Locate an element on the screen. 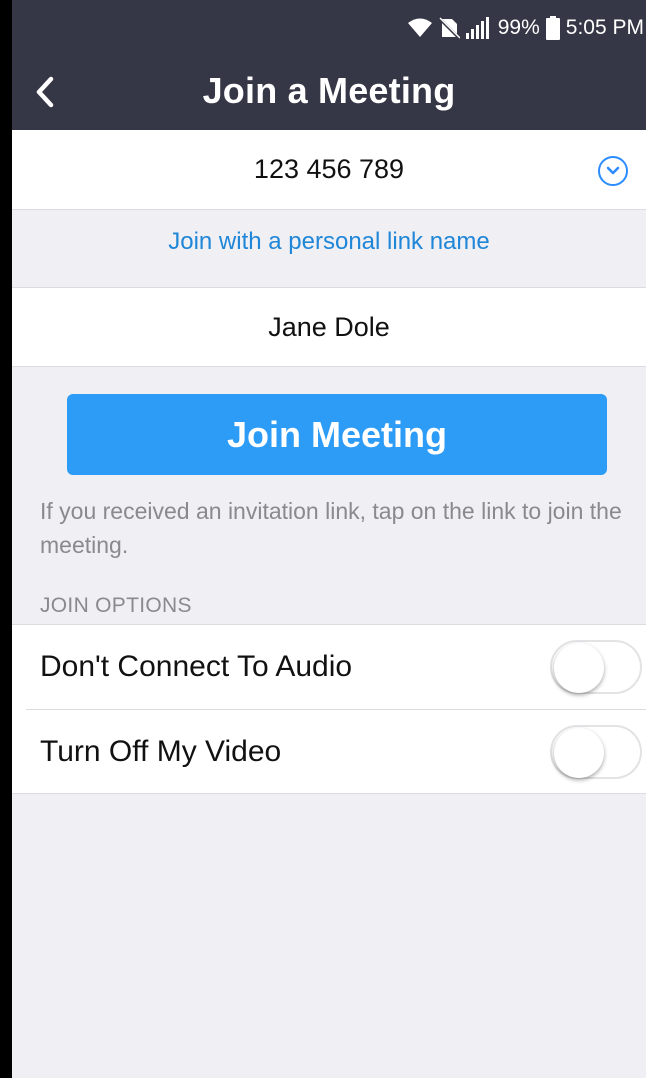  page-title: Join a Meeting is located at coordinates (329, 90).